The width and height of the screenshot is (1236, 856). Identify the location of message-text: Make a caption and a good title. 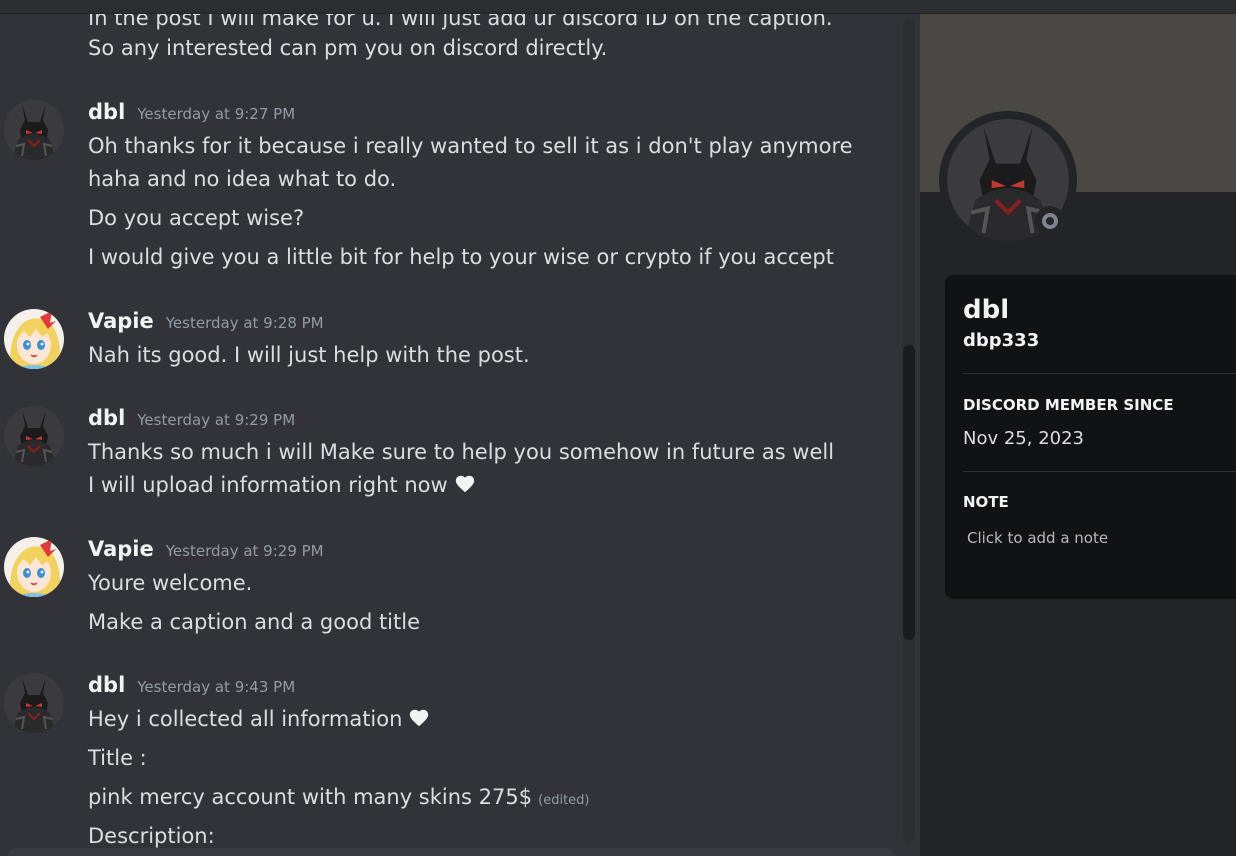
(254, 622).